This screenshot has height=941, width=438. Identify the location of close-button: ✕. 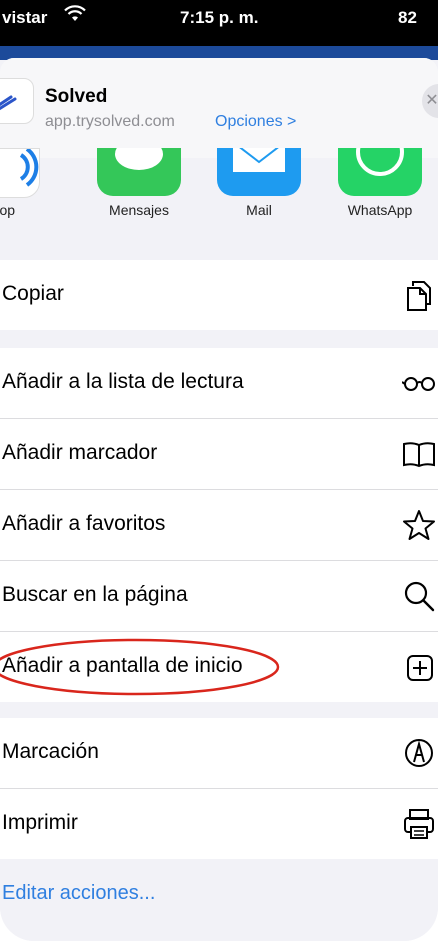
(430, 101).